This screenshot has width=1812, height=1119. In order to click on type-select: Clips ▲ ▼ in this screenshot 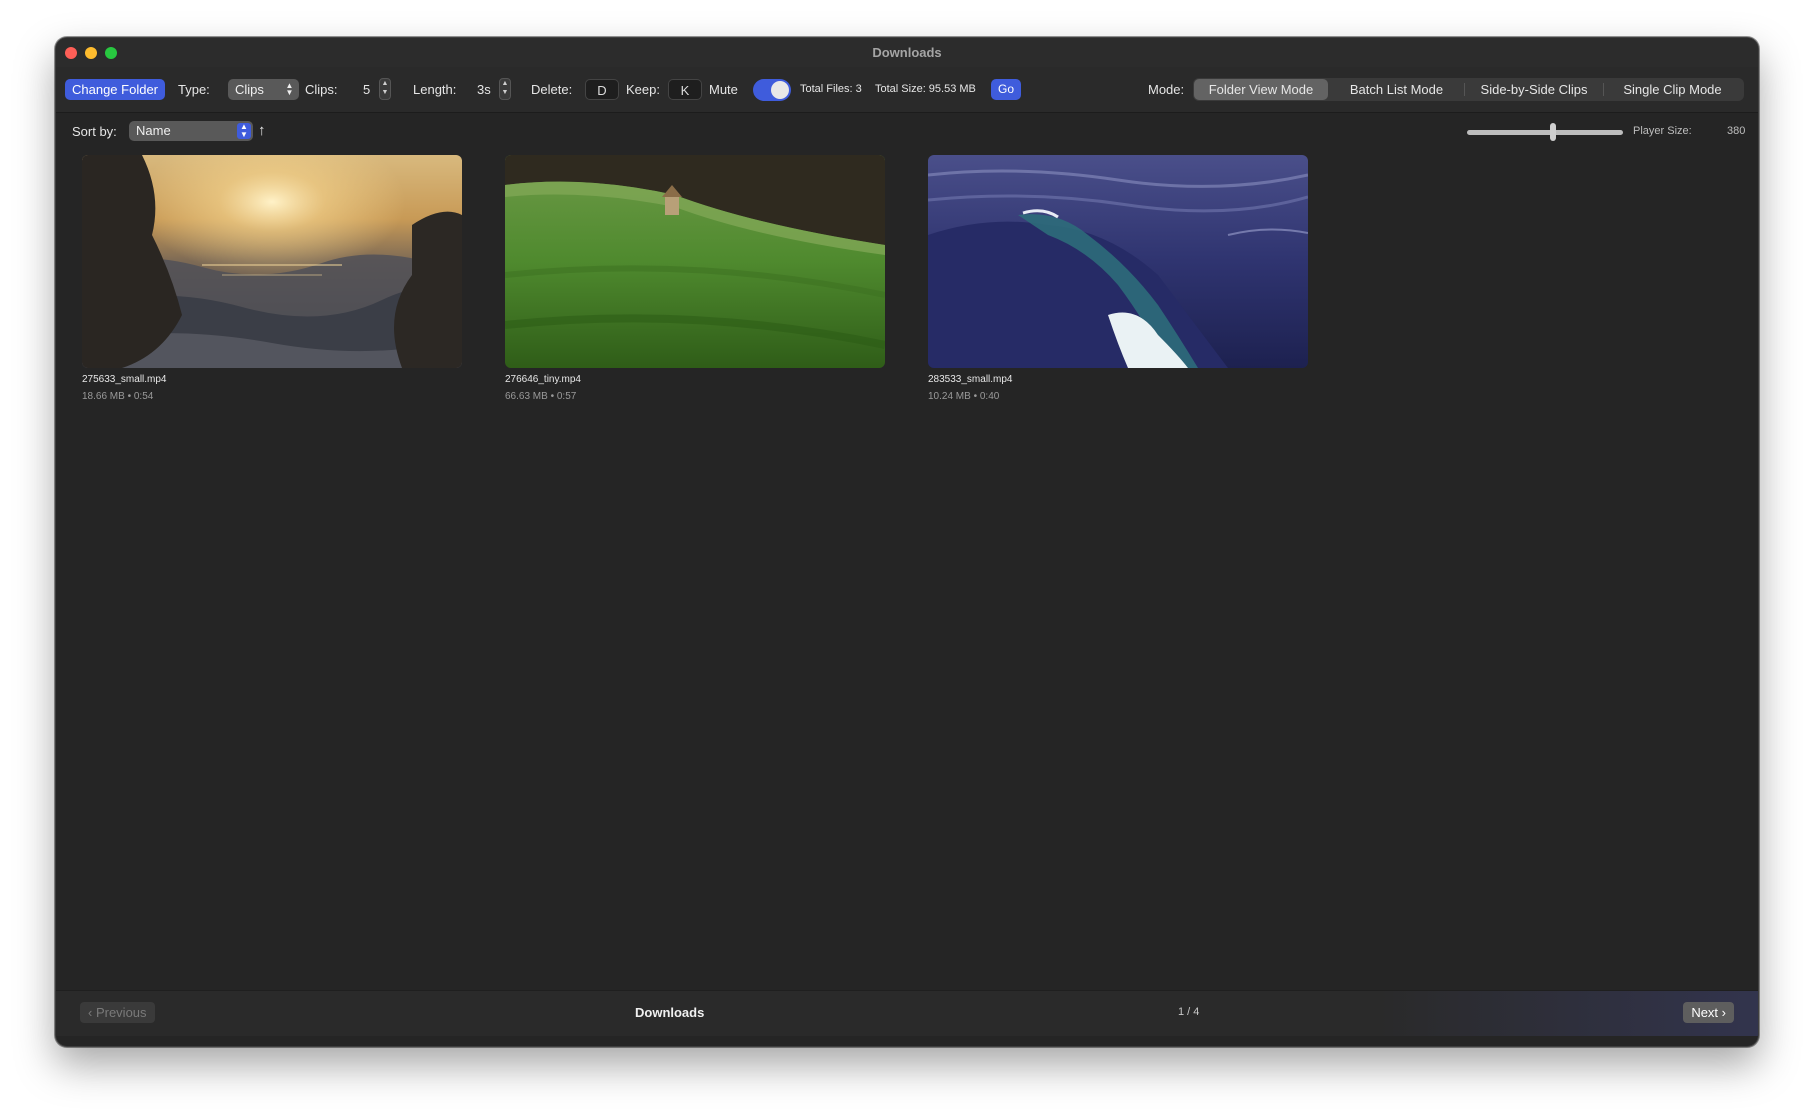, I will do `click(263, 89)`.